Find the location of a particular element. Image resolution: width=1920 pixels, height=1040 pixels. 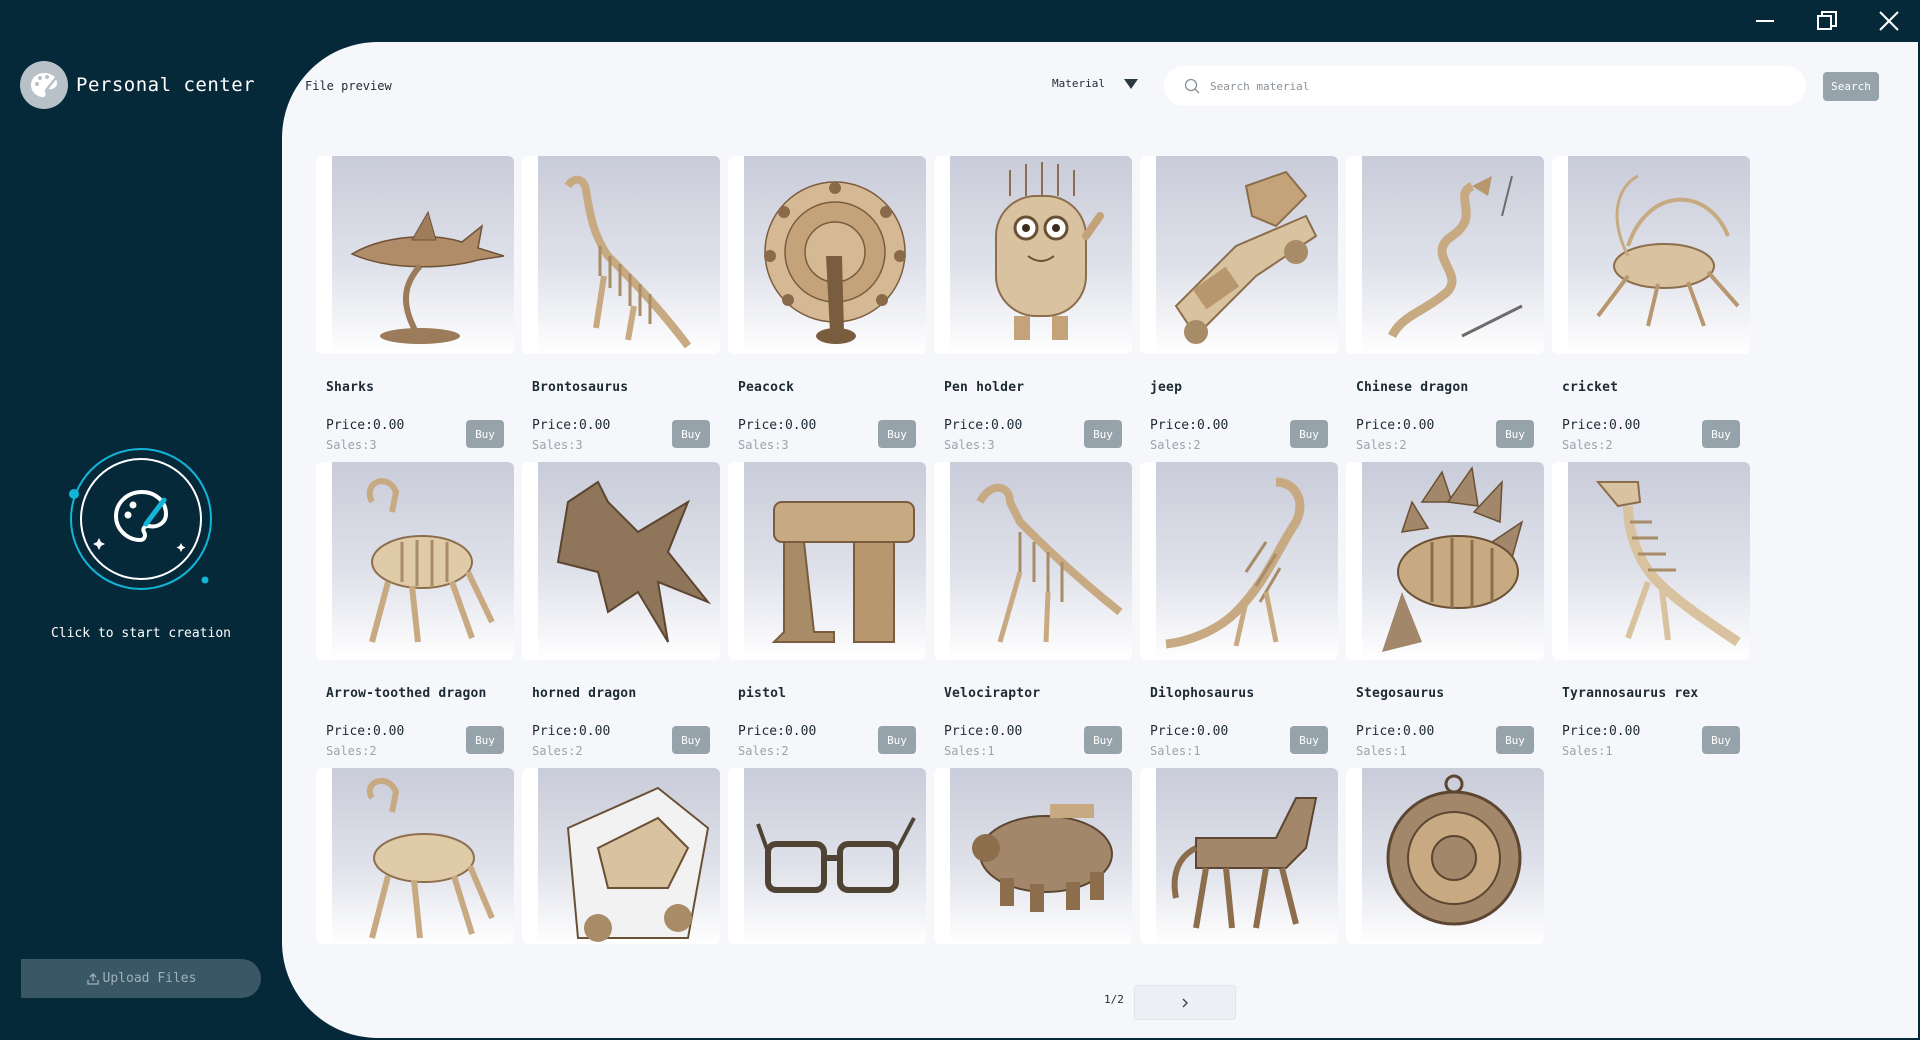

profile-link: Personal center is located at coordinates (137, 85).